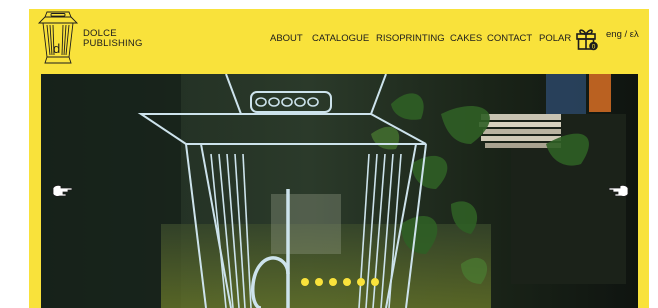 The width and height of the screenshot is (658, 308). Describe the element at coordinates (509, 38) in the screenshot. I see `nav-item-contact: CONTACT` at that location.